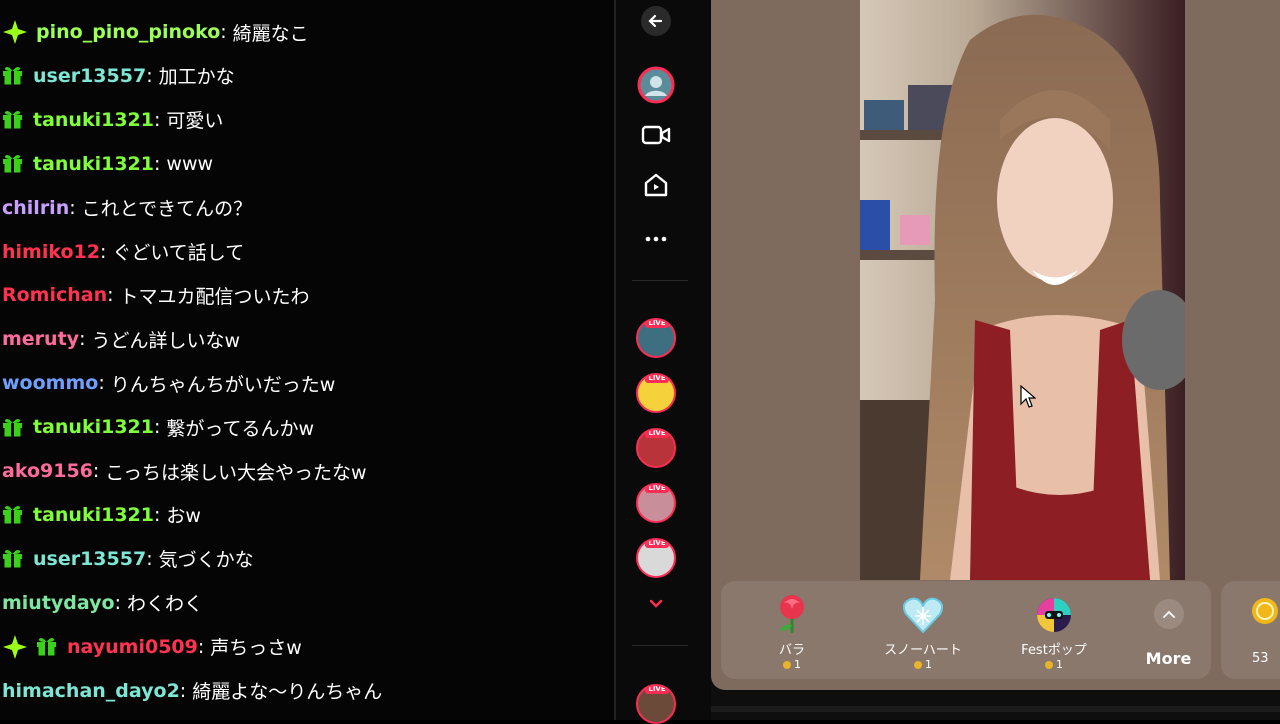 The width and height of the screenshot is (1280, 724). I want to click on chat-text: こっちは楽しい大会やったなw, so click(236, 472).